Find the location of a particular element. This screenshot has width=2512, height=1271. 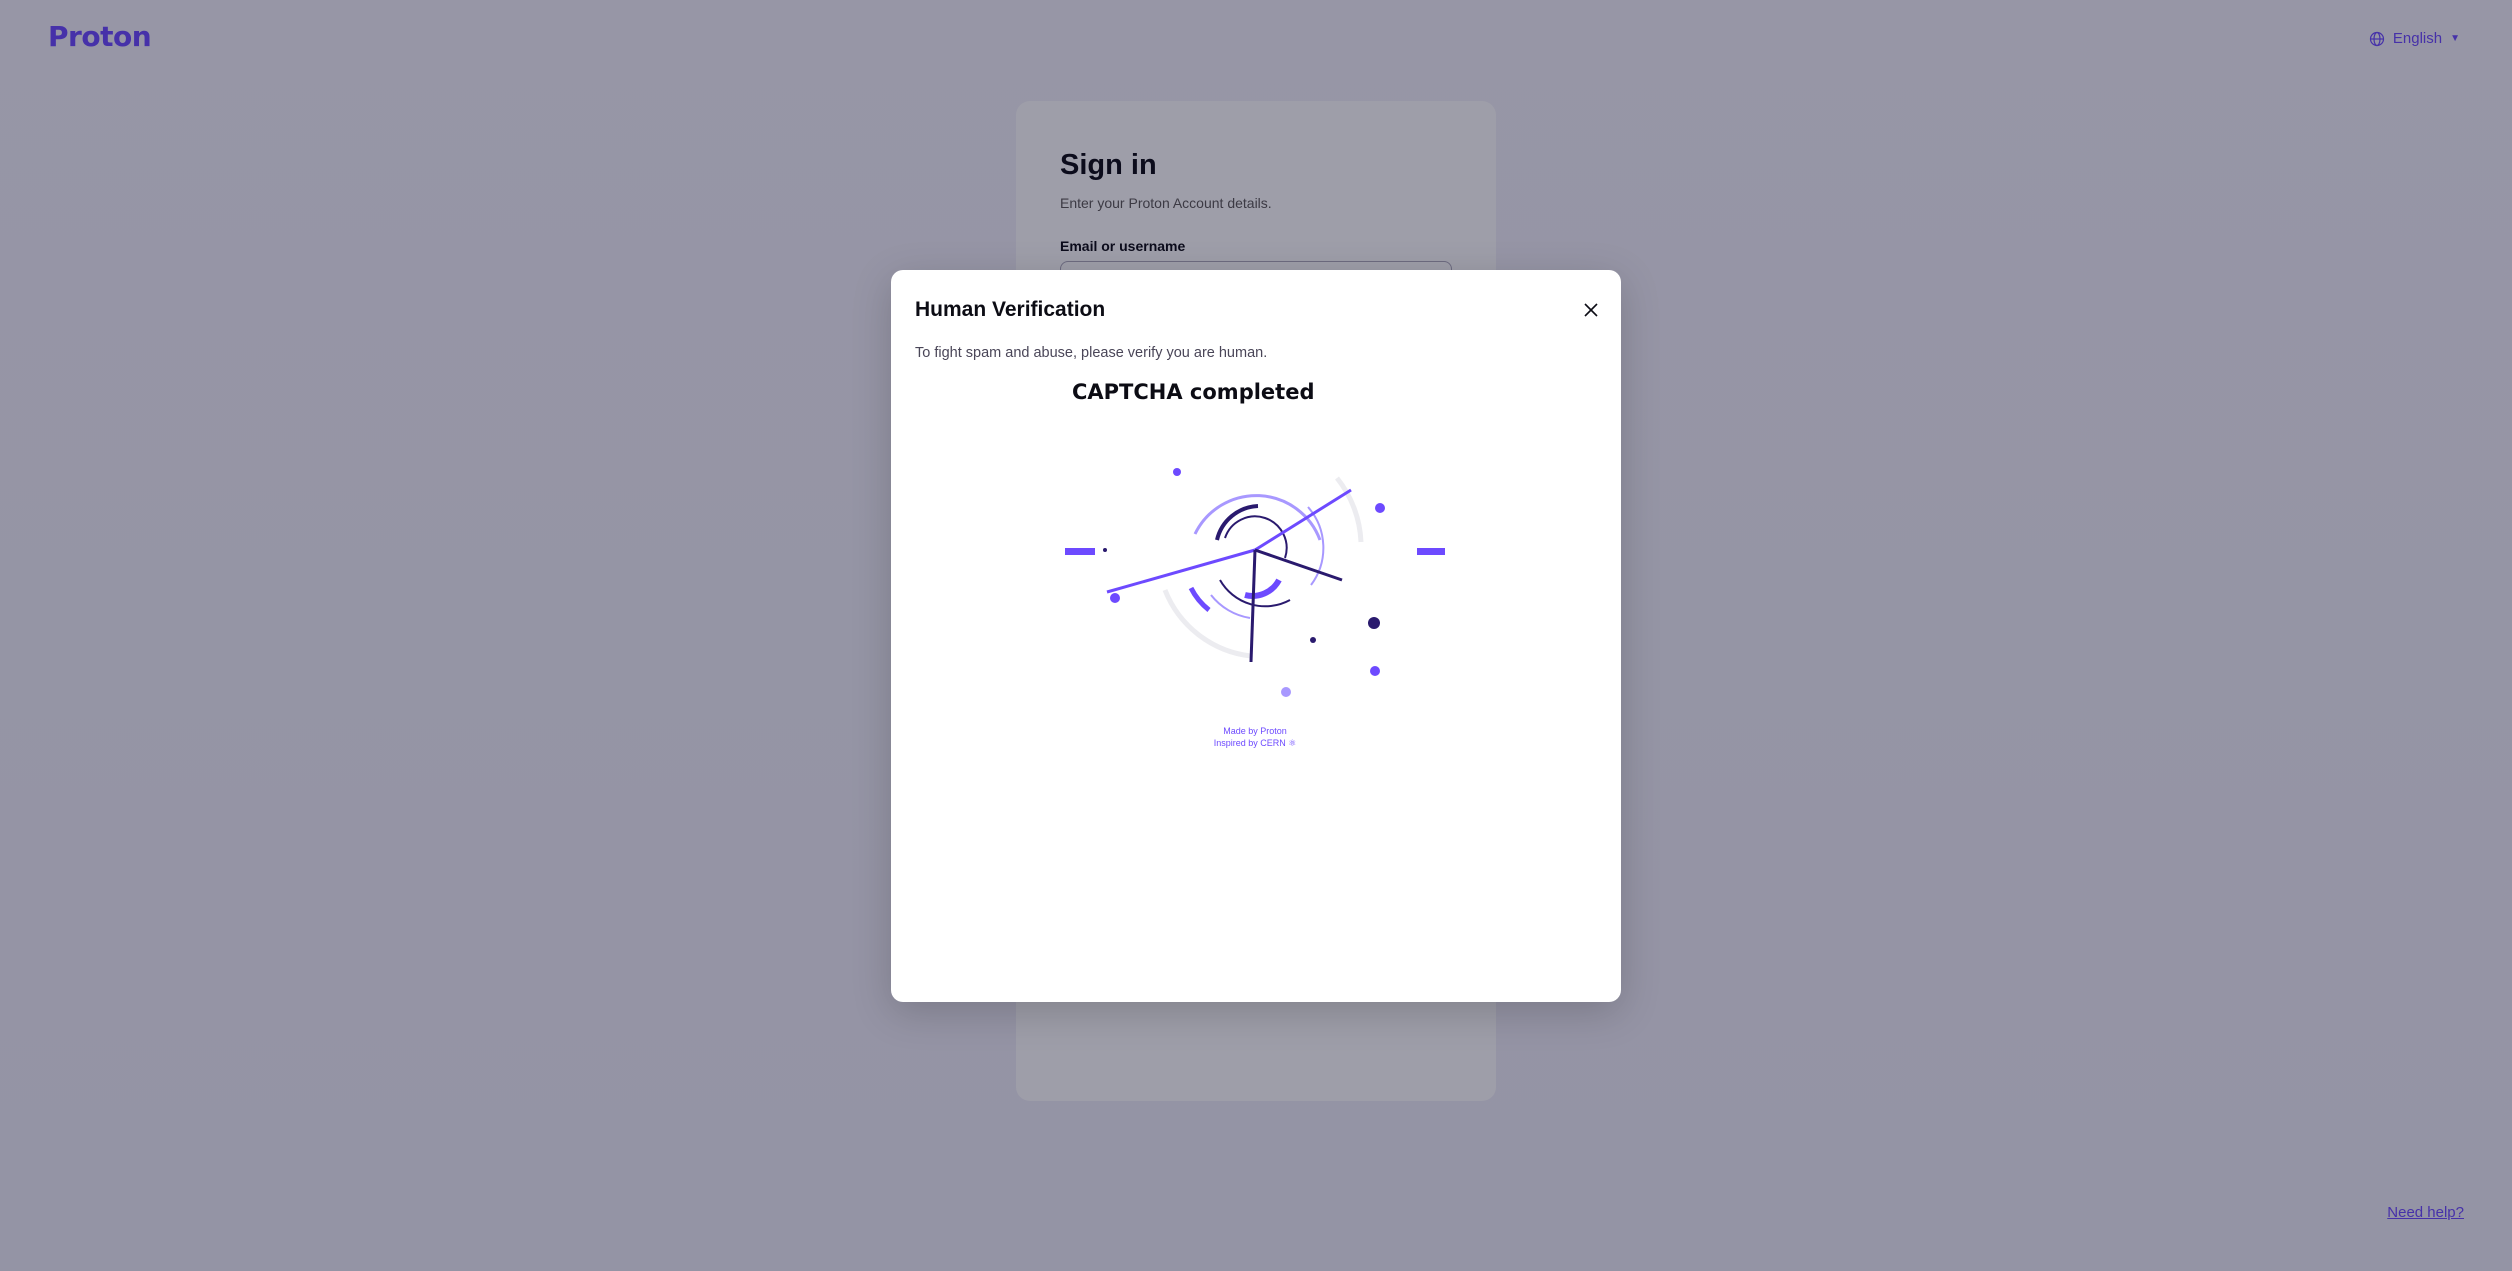

modal-title: Human Verification is located at coordinates (1010, 309).